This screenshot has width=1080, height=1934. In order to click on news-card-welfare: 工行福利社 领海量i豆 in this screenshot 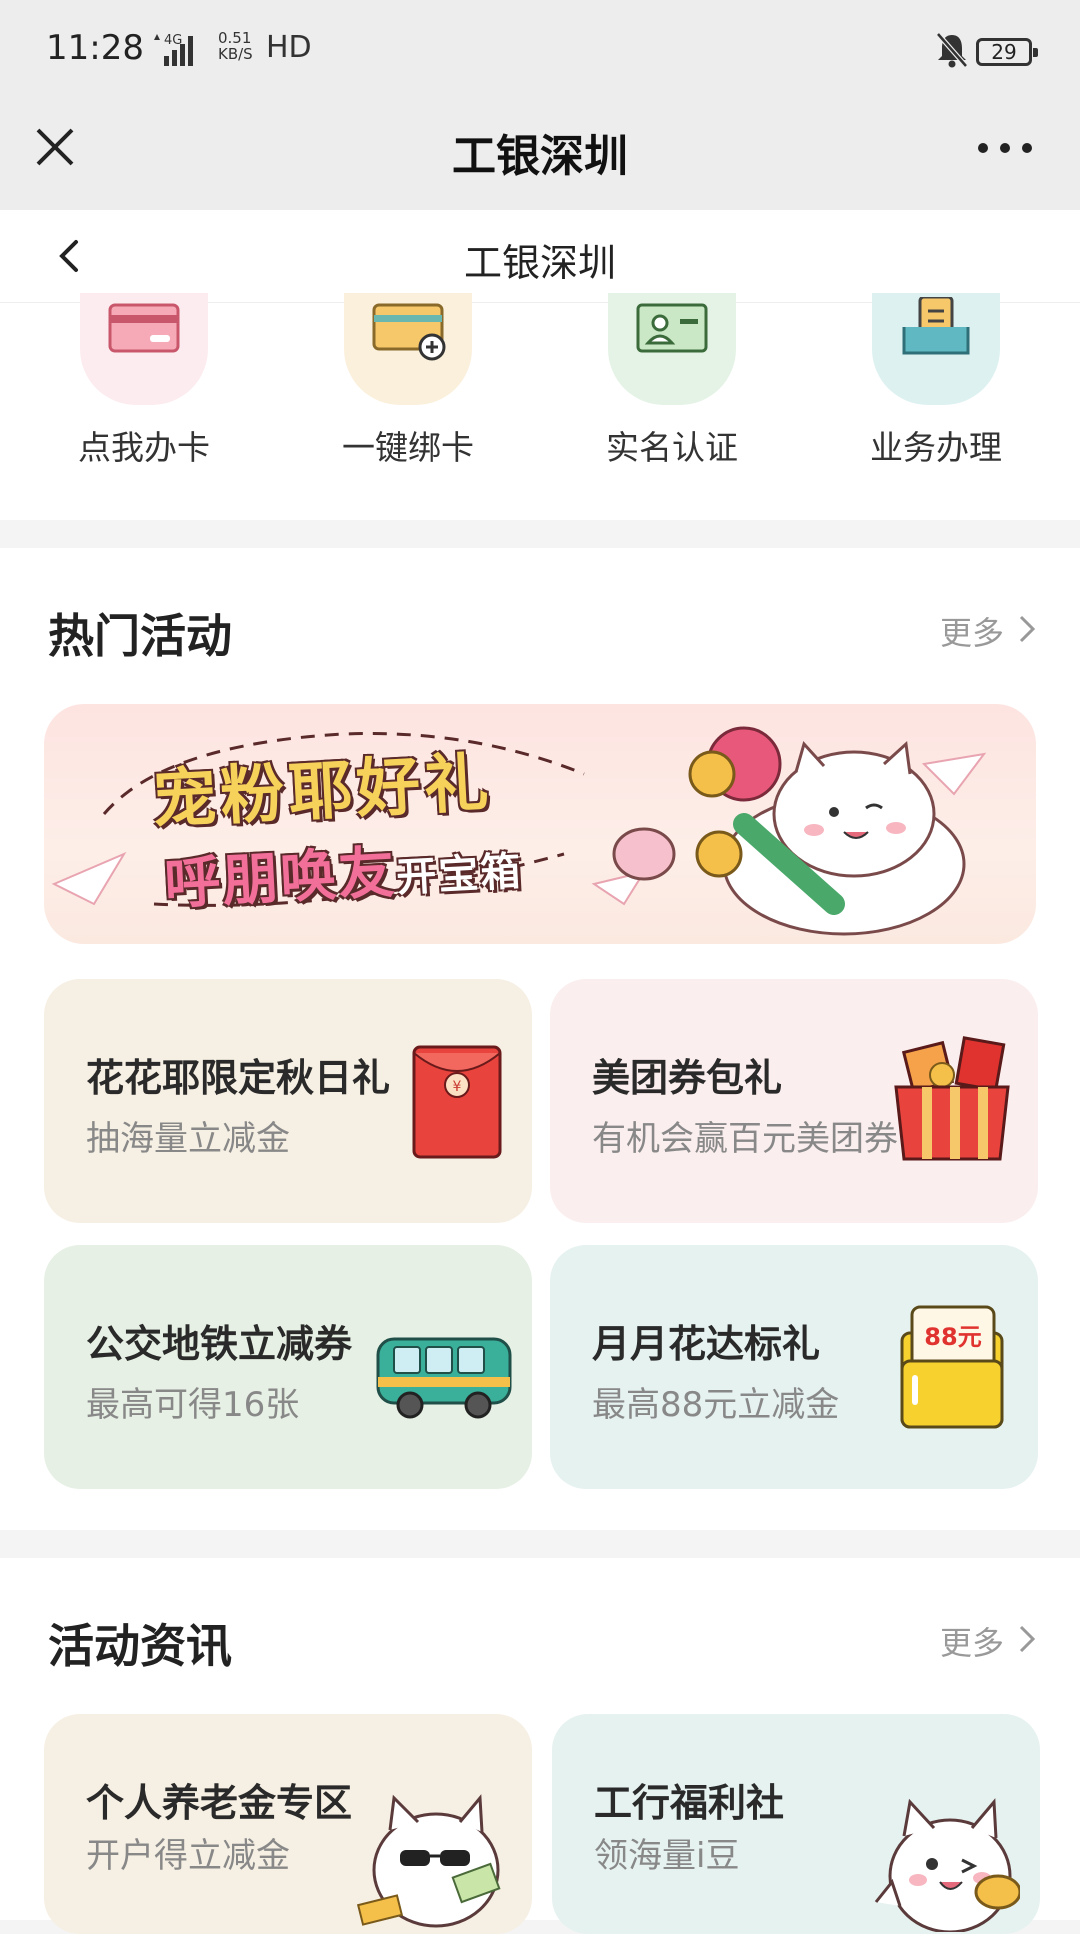, I will do `click(796, 1824)`.